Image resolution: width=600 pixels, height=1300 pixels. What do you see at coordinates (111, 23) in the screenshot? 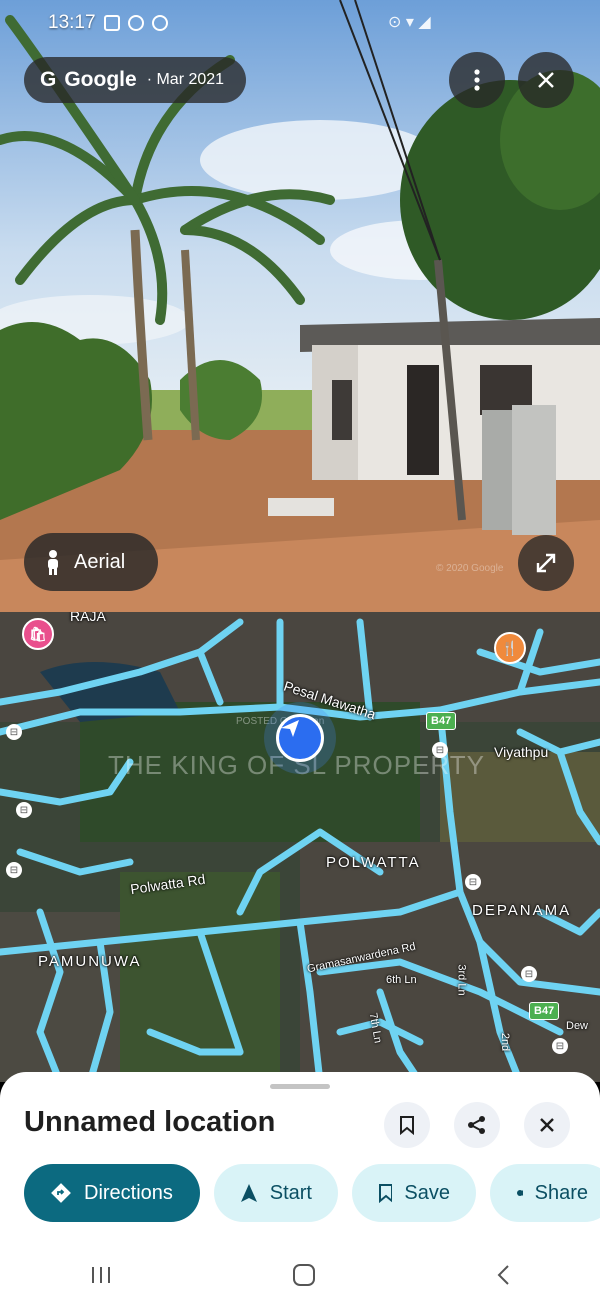
I see `gallery-icon` at bounding box center [111, 23].